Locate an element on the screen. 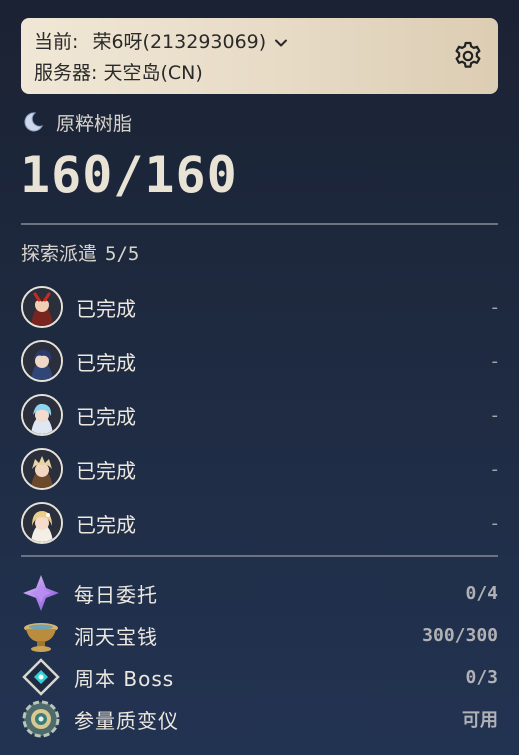 This screenshot has width=519, height=755. expedition-count: 5/5 is located at coordinates (122, 254).